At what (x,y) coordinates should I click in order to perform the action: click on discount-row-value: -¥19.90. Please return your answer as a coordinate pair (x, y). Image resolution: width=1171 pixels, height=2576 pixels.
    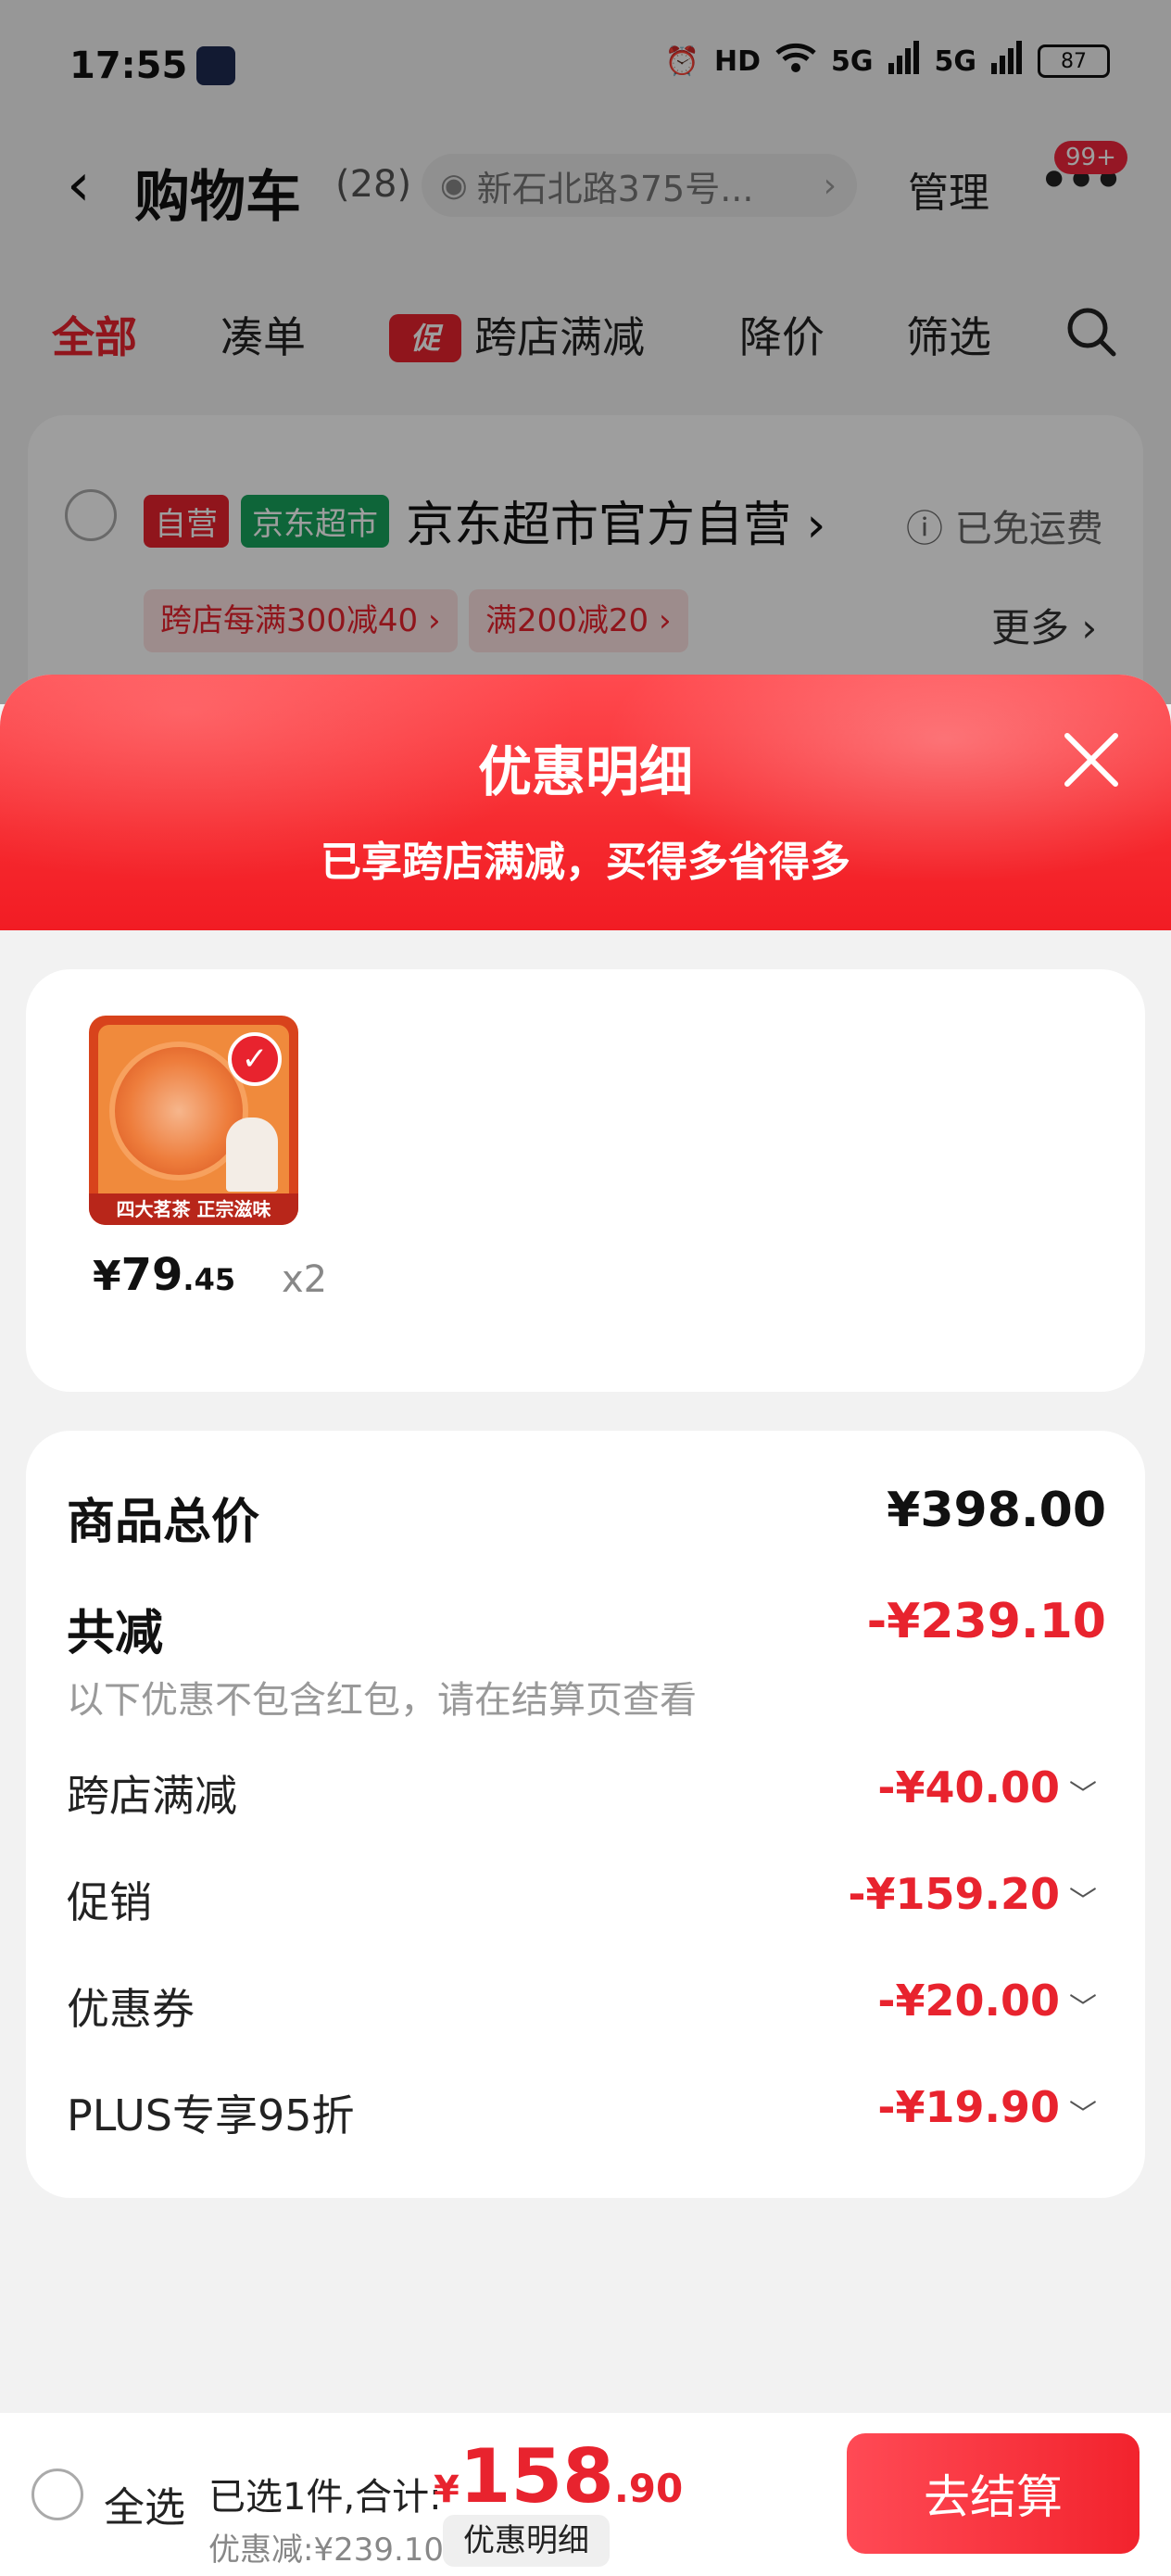
    Looking at the image, I should click on (969, 2107).